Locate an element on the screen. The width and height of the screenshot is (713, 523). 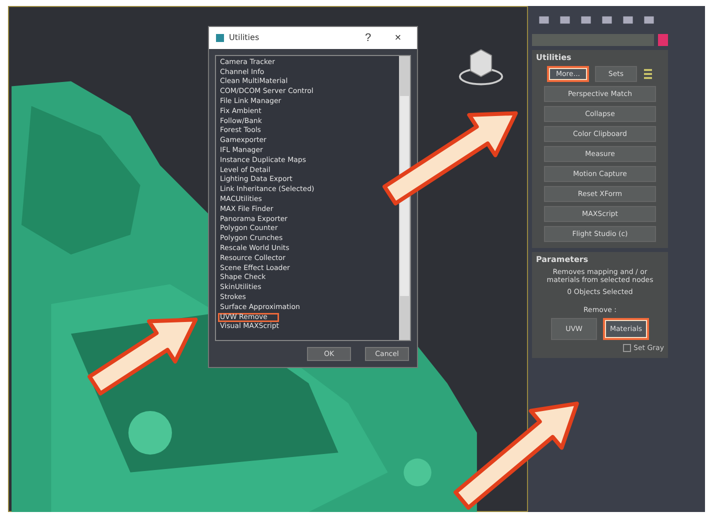
close-button: × is located at coordinates (398, 38).